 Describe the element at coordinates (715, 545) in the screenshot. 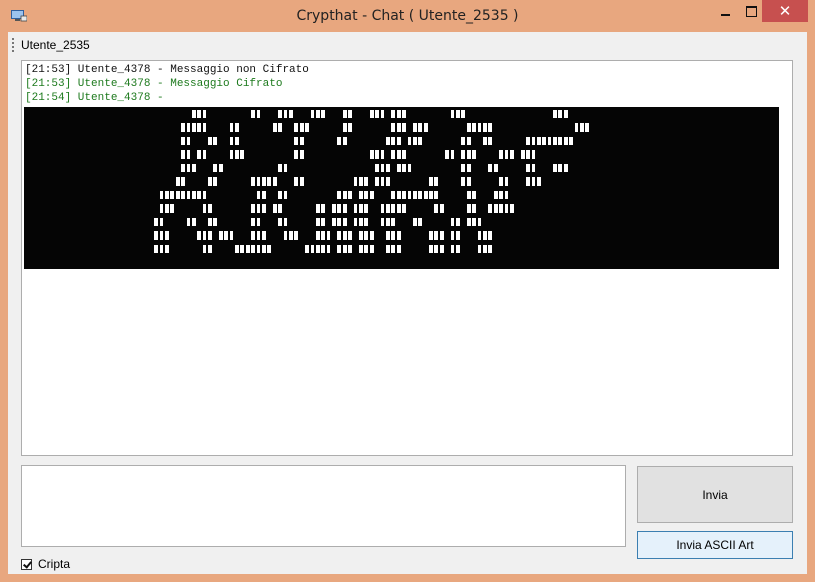

I see `send-ascii-art-button: Invia ASCII Art` at that location.